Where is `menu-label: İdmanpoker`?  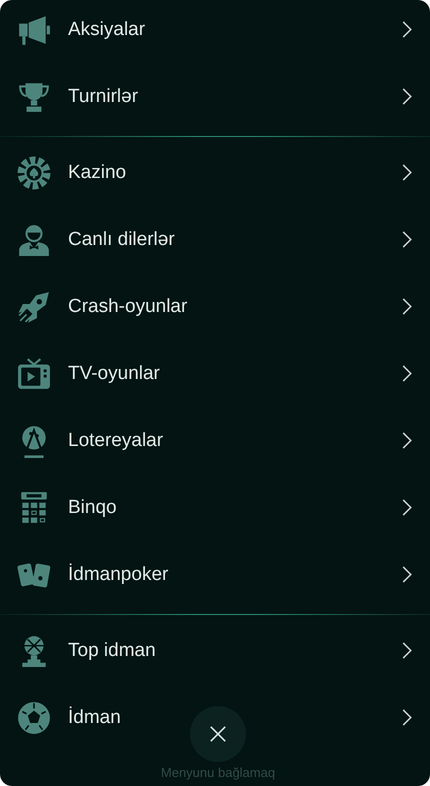 menu-label: İdmanpoker is located at coordinates (119, 575).